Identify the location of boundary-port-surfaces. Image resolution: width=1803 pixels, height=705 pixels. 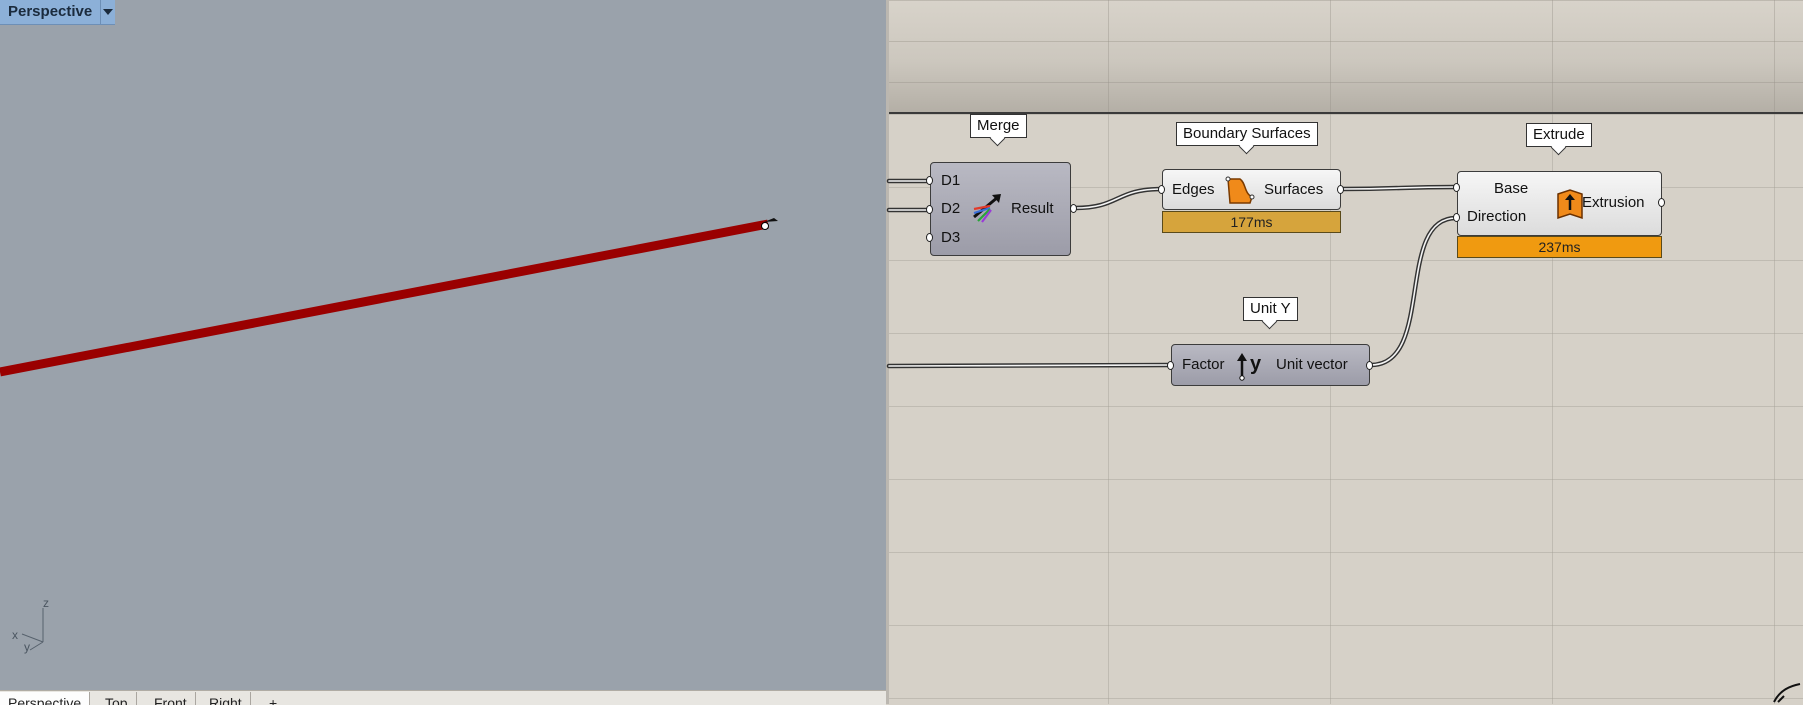
(1340, 189).